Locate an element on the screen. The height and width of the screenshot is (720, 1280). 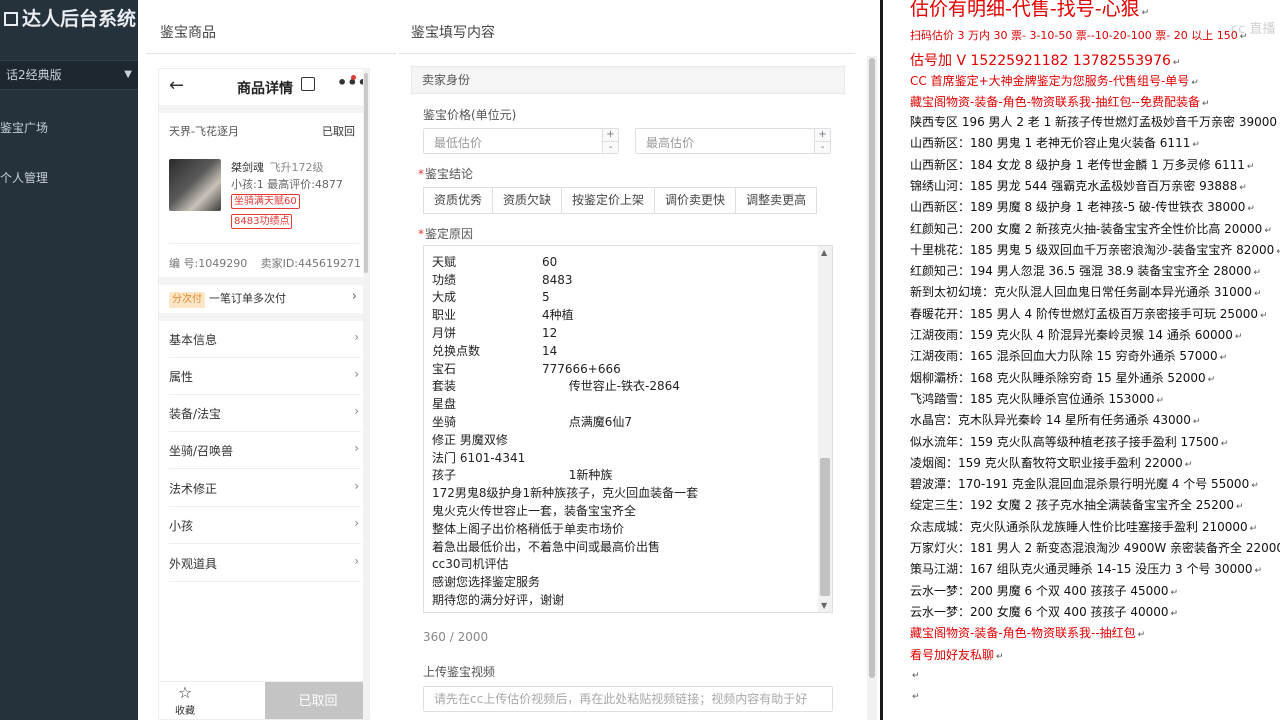
ad-line-text: 春暖花开：185 男人 4 阶传世燃灯孟极百万亲密接手可玩 25000 is located at coordinates (1084, 313).